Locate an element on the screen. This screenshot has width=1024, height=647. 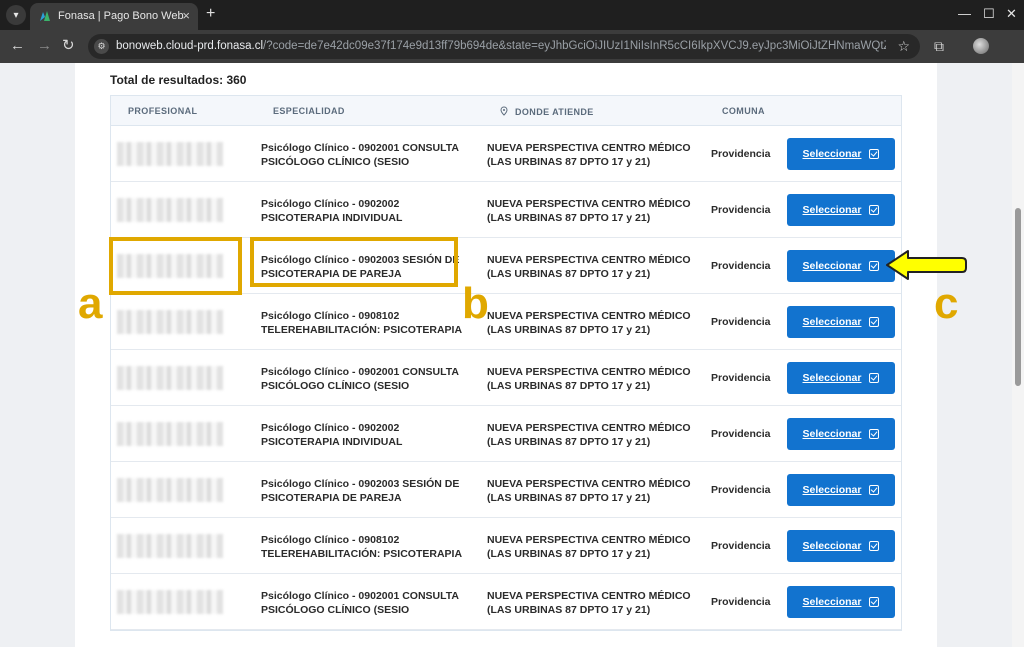
annotation-letter-c: c is located at coordinates (946, 303).